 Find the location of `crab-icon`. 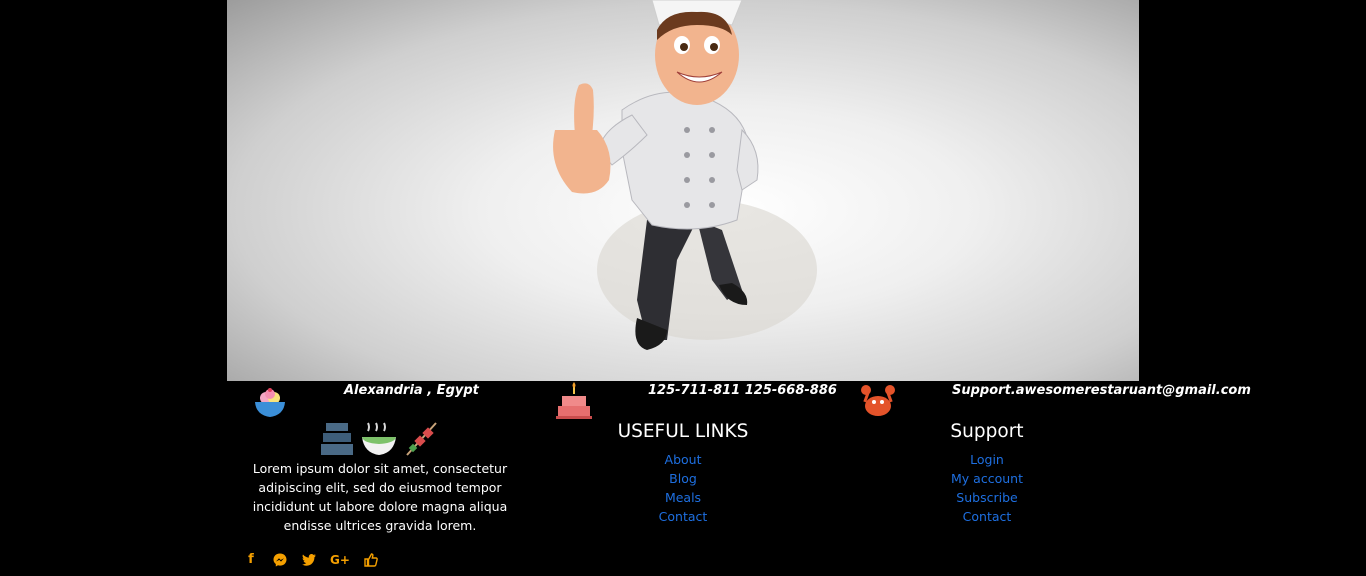

crab-icon is located at coordinates (878, 402).